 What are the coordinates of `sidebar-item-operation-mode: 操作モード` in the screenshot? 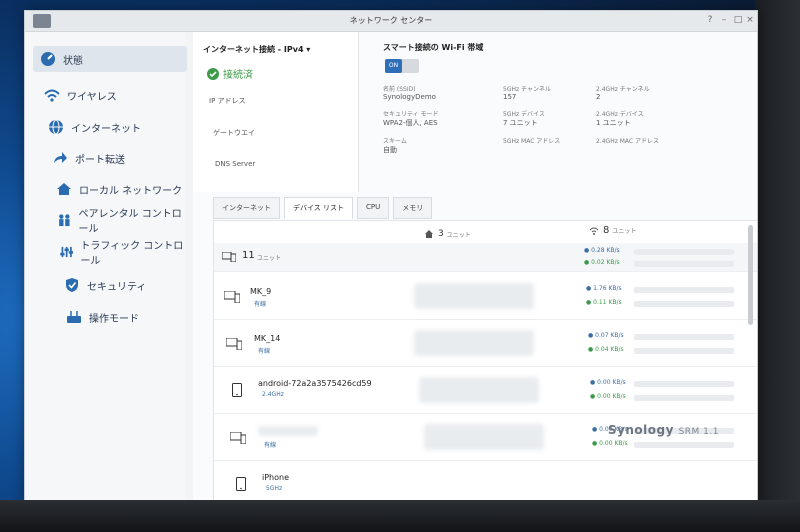 It's located at (102, 317).